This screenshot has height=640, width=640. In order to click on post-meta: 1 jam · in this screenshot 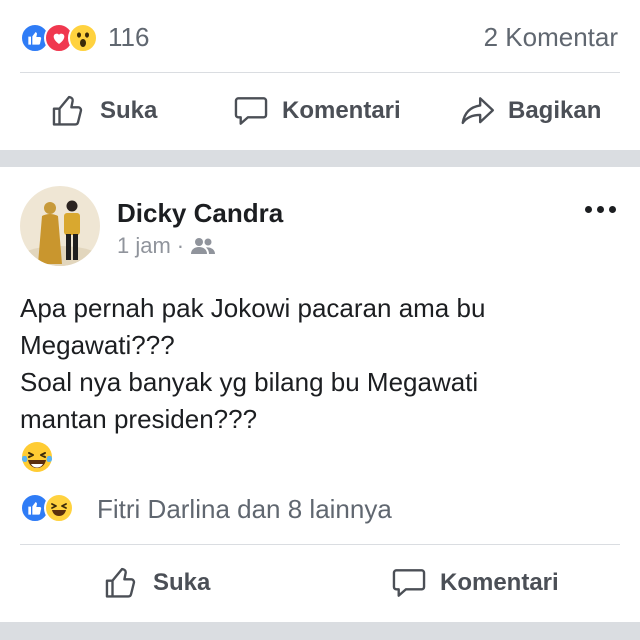, I will do `click(166, 246)`.